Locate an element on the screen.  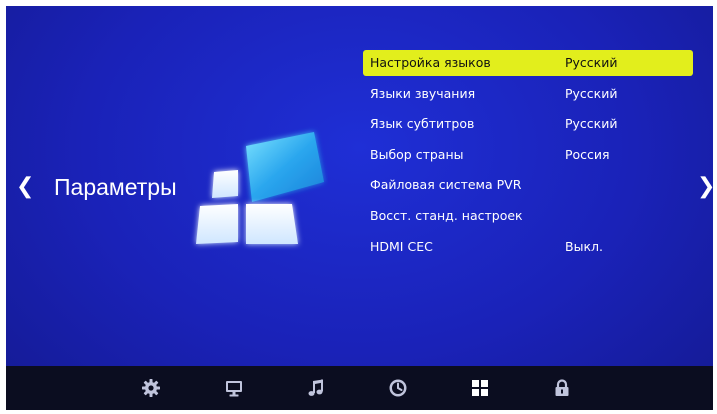
menu-item-value: Россия is located at coordinates (587, 154).